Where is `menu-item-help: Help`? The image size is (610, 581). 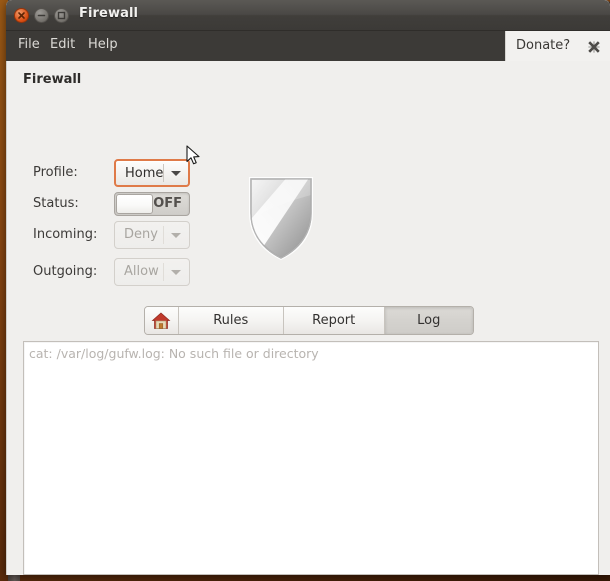
menu-item-help: Help is located at coordinates (103, 44).